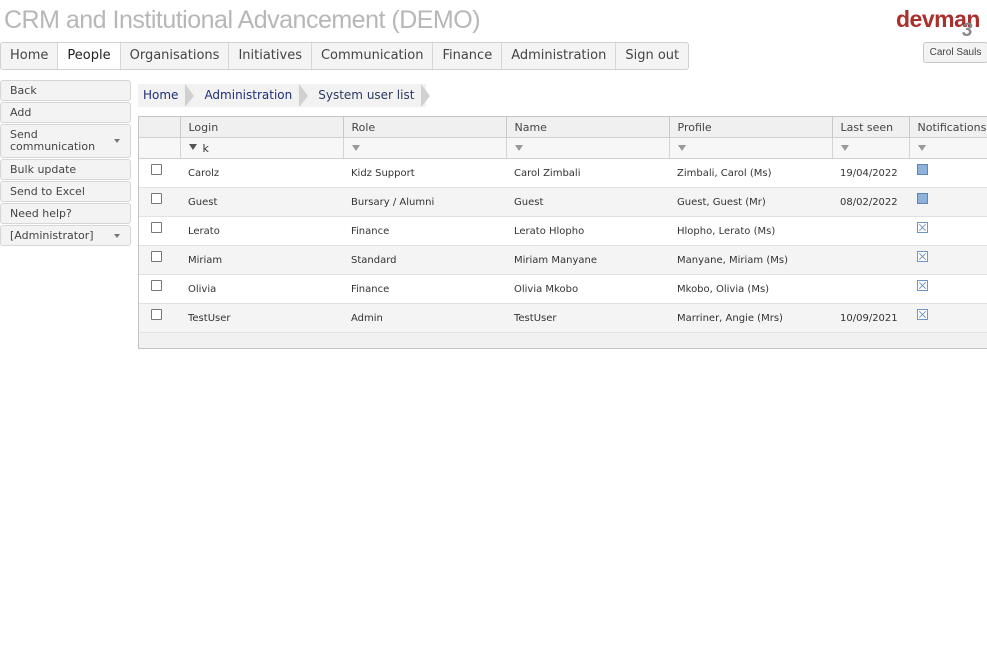  Describe the element at coordinates (262, 127) in the screenshot. I see `column-header-login: Login` at that location.